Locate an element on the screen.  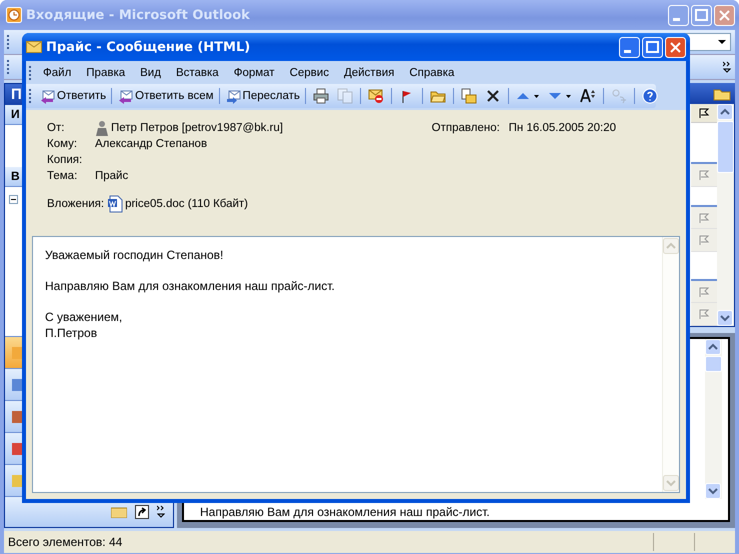
sender-name: Петр Петров [petrov1987@bk.ru] is located at coordinates (197, 128).